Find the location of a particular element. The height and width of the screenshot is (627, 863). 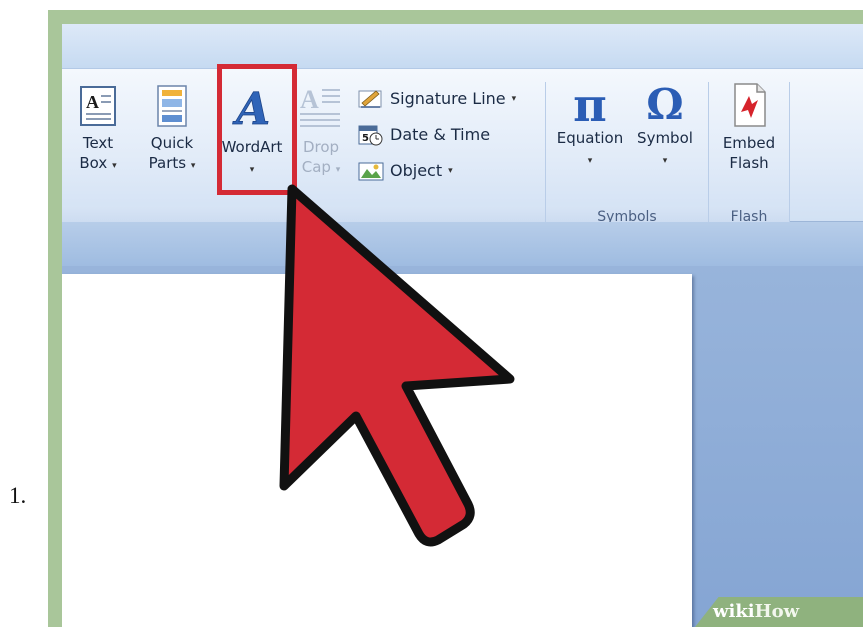

wikihow-watermark: wikiHow is located at coordinates (779, 612).